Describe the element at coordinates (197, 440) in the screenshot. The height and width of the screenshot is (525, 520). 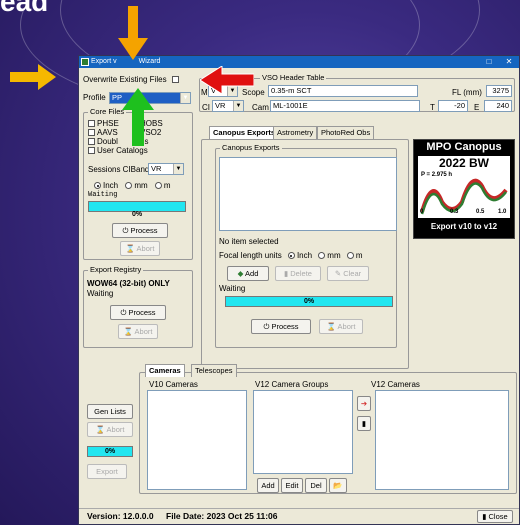
I see `v10-cameras-list` at that location.